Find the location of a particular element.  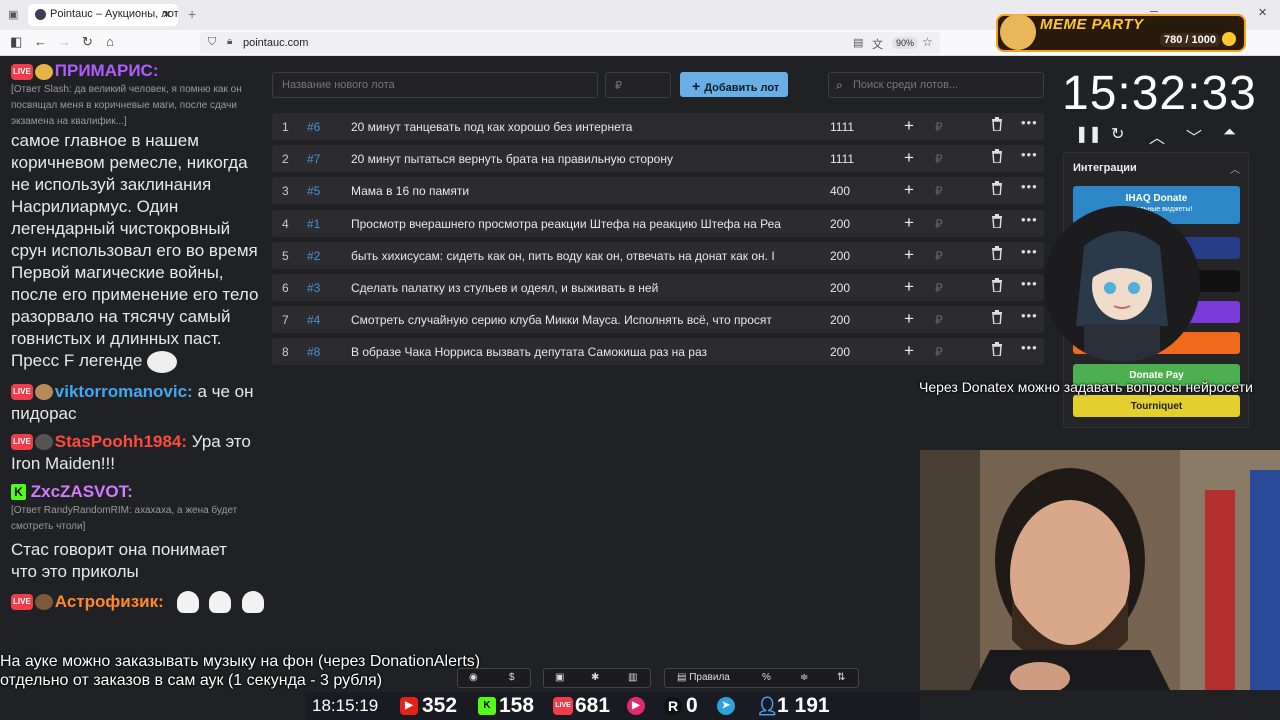

lot-amount: 200 is located at coordinates (840, 223).